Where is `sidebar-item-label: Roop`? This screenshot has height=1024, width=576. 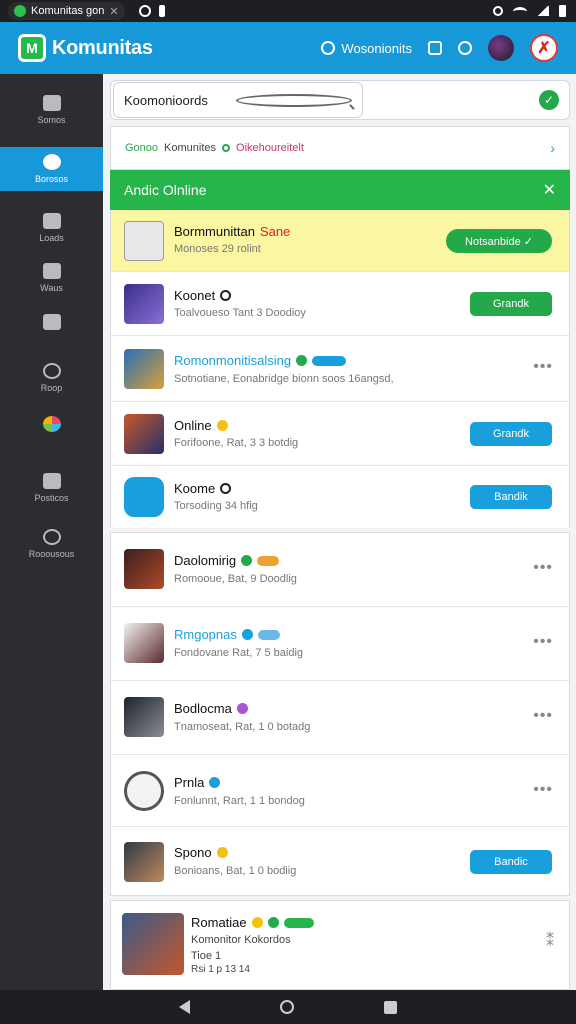 sidebar-item-label: Roop is located at coordinates (51, 388).